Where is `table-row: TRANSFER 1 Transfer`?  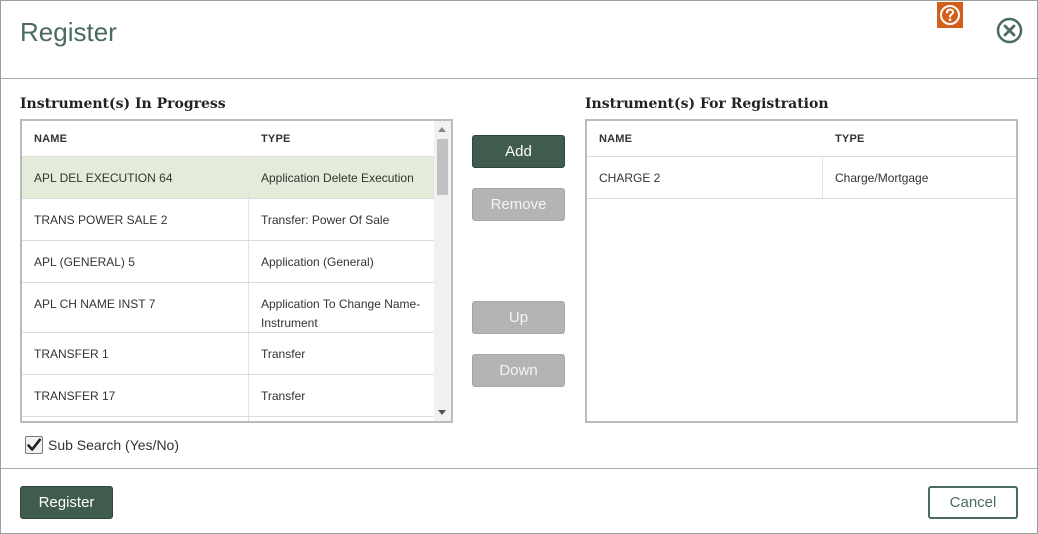
table-row: TRANSFER 1 Transfer is located at coordinates (228, 354).